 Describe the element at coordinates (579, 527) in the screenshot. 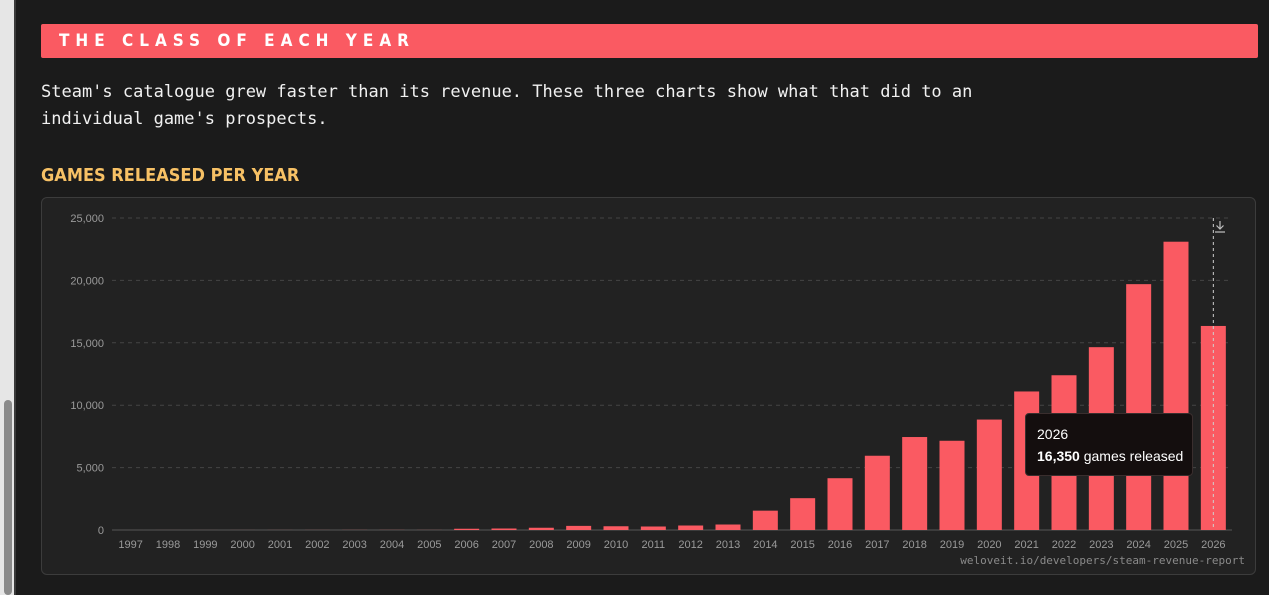

I see `bar-2009` at that location.